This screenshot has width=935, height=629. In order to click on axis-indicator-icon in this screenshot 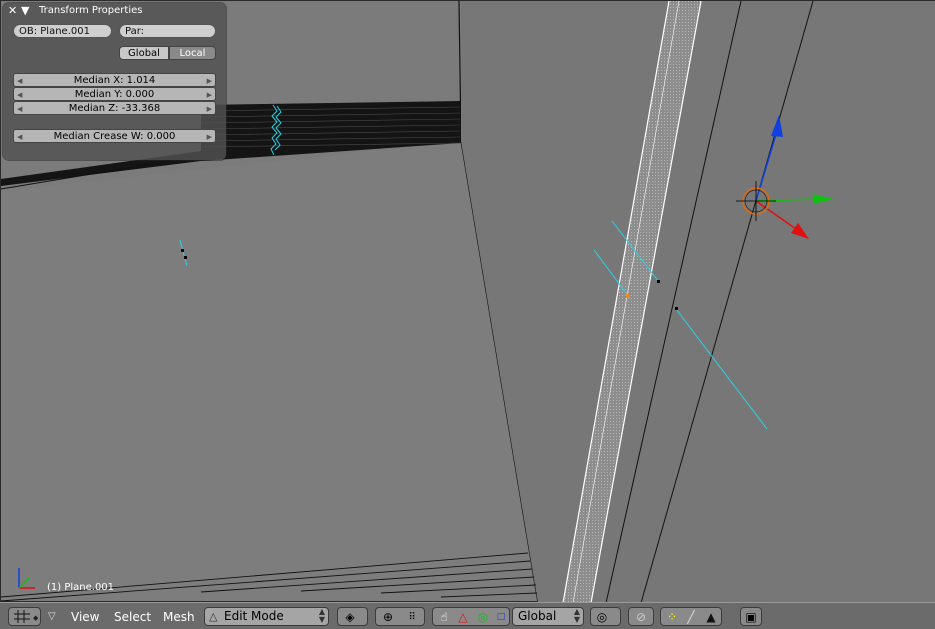, I will do `click(26, 578)`.